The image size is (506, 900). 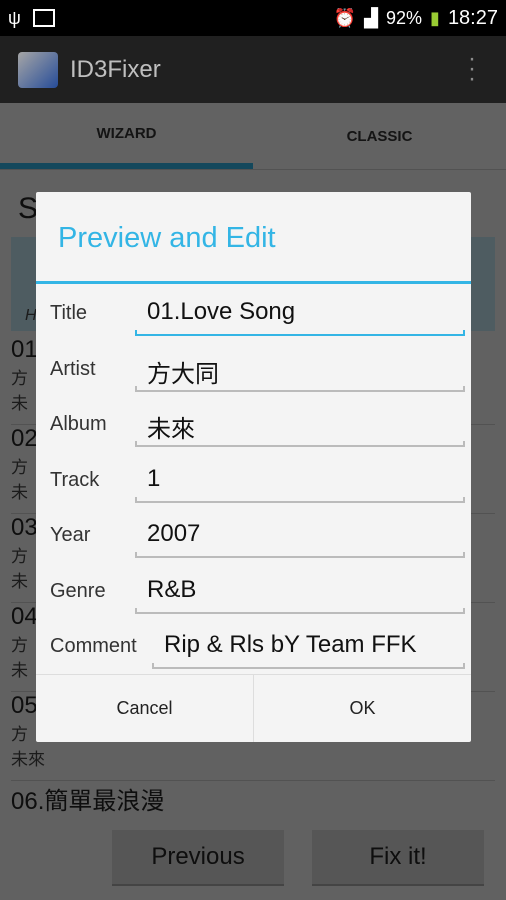 What do you see at coordinates (93, 646) in the screenshot?
I see `field-label: Comment` at bounding box center [93, 646].